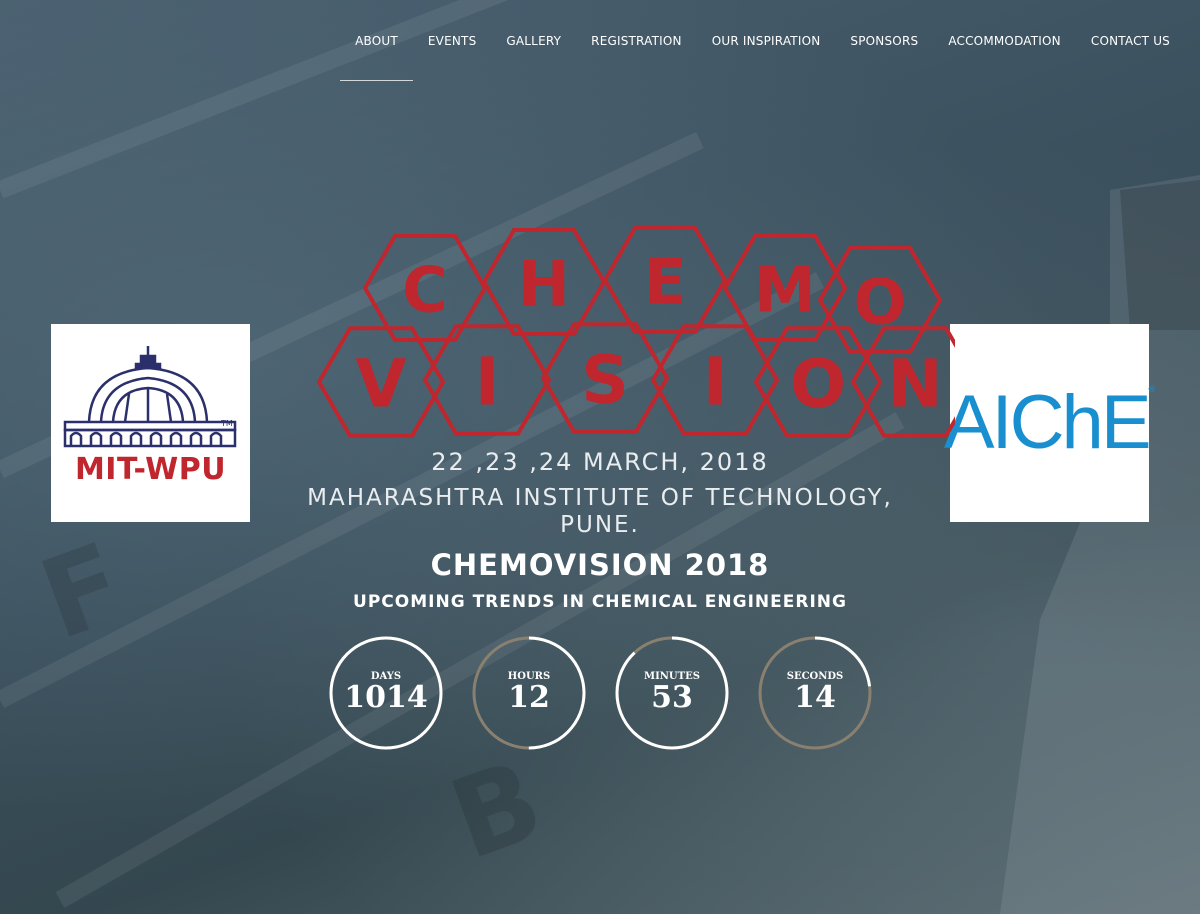 This screenshot has width=1200, height=914. Describe the element at coordinates (1004, 41) in the screenshot. I see `nav-accommodation: ACCOMMODATION` at that location.